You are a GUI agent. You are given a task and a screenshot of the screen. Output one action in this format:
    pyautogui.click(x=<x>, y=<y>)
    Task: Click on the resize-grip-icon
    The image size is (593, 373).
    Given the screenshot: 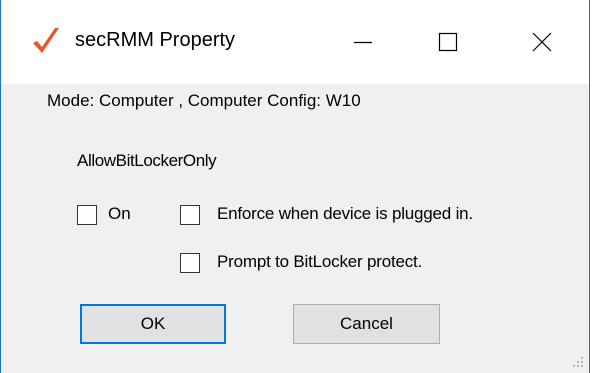 What is the action you would take?
    pyautogui.click(x=578, y=362)
    